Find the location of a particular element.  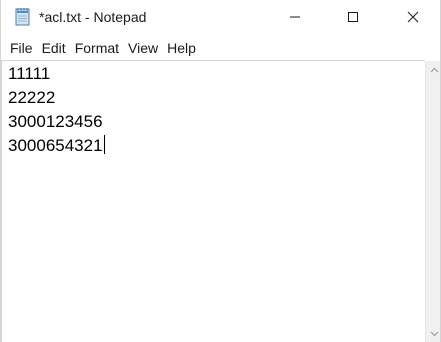

menu-format: Format is located at coordinates (97, 48).